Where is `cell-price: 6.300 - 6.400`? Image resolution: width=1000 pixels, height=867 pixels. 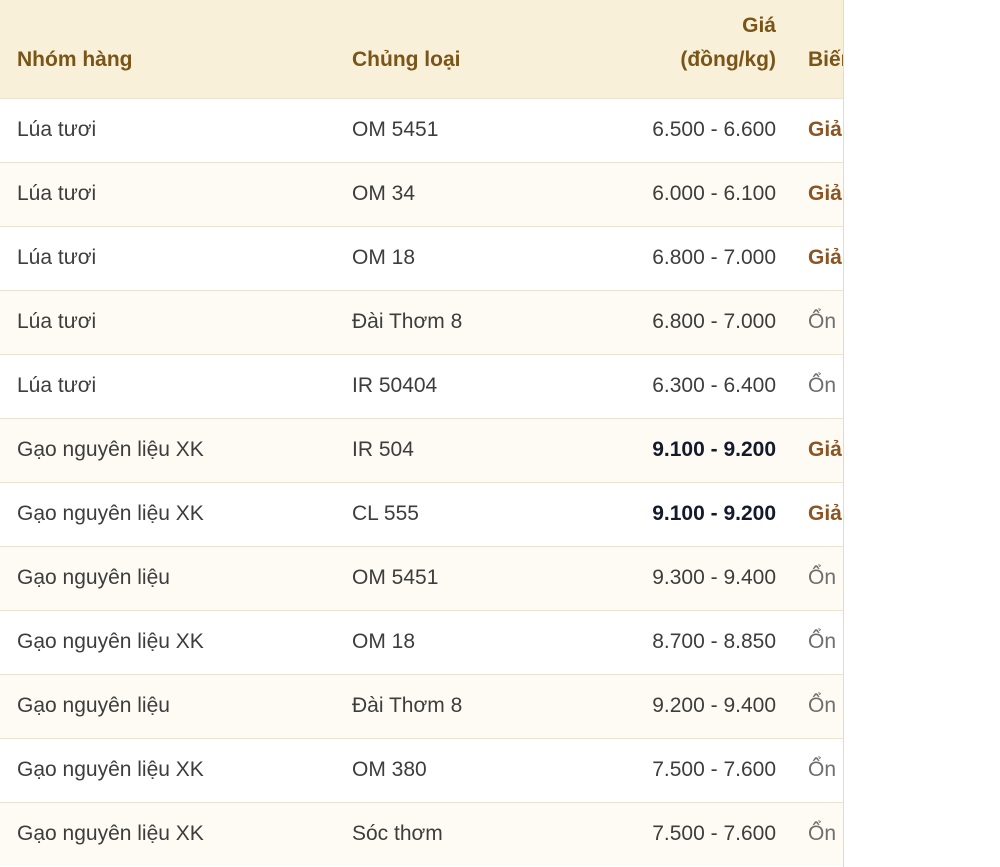
cell-price: 6.300 - 6.400 is located at coordinates (714, 385).